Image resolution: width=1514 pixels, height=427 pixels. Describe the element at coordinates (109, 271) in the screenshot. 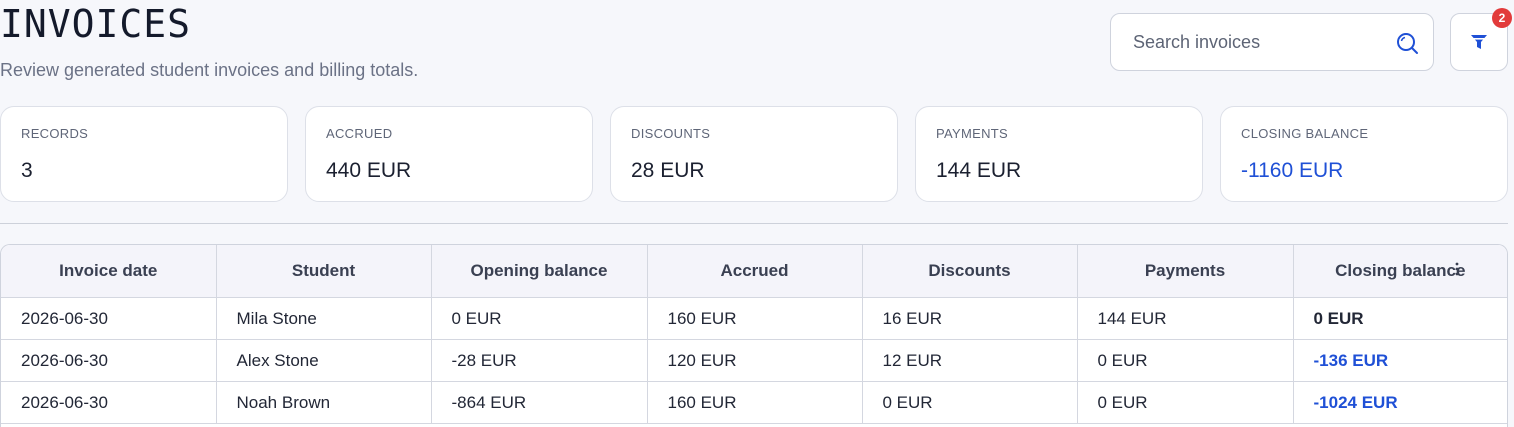

I see `column-header: Invoice date` at that location.